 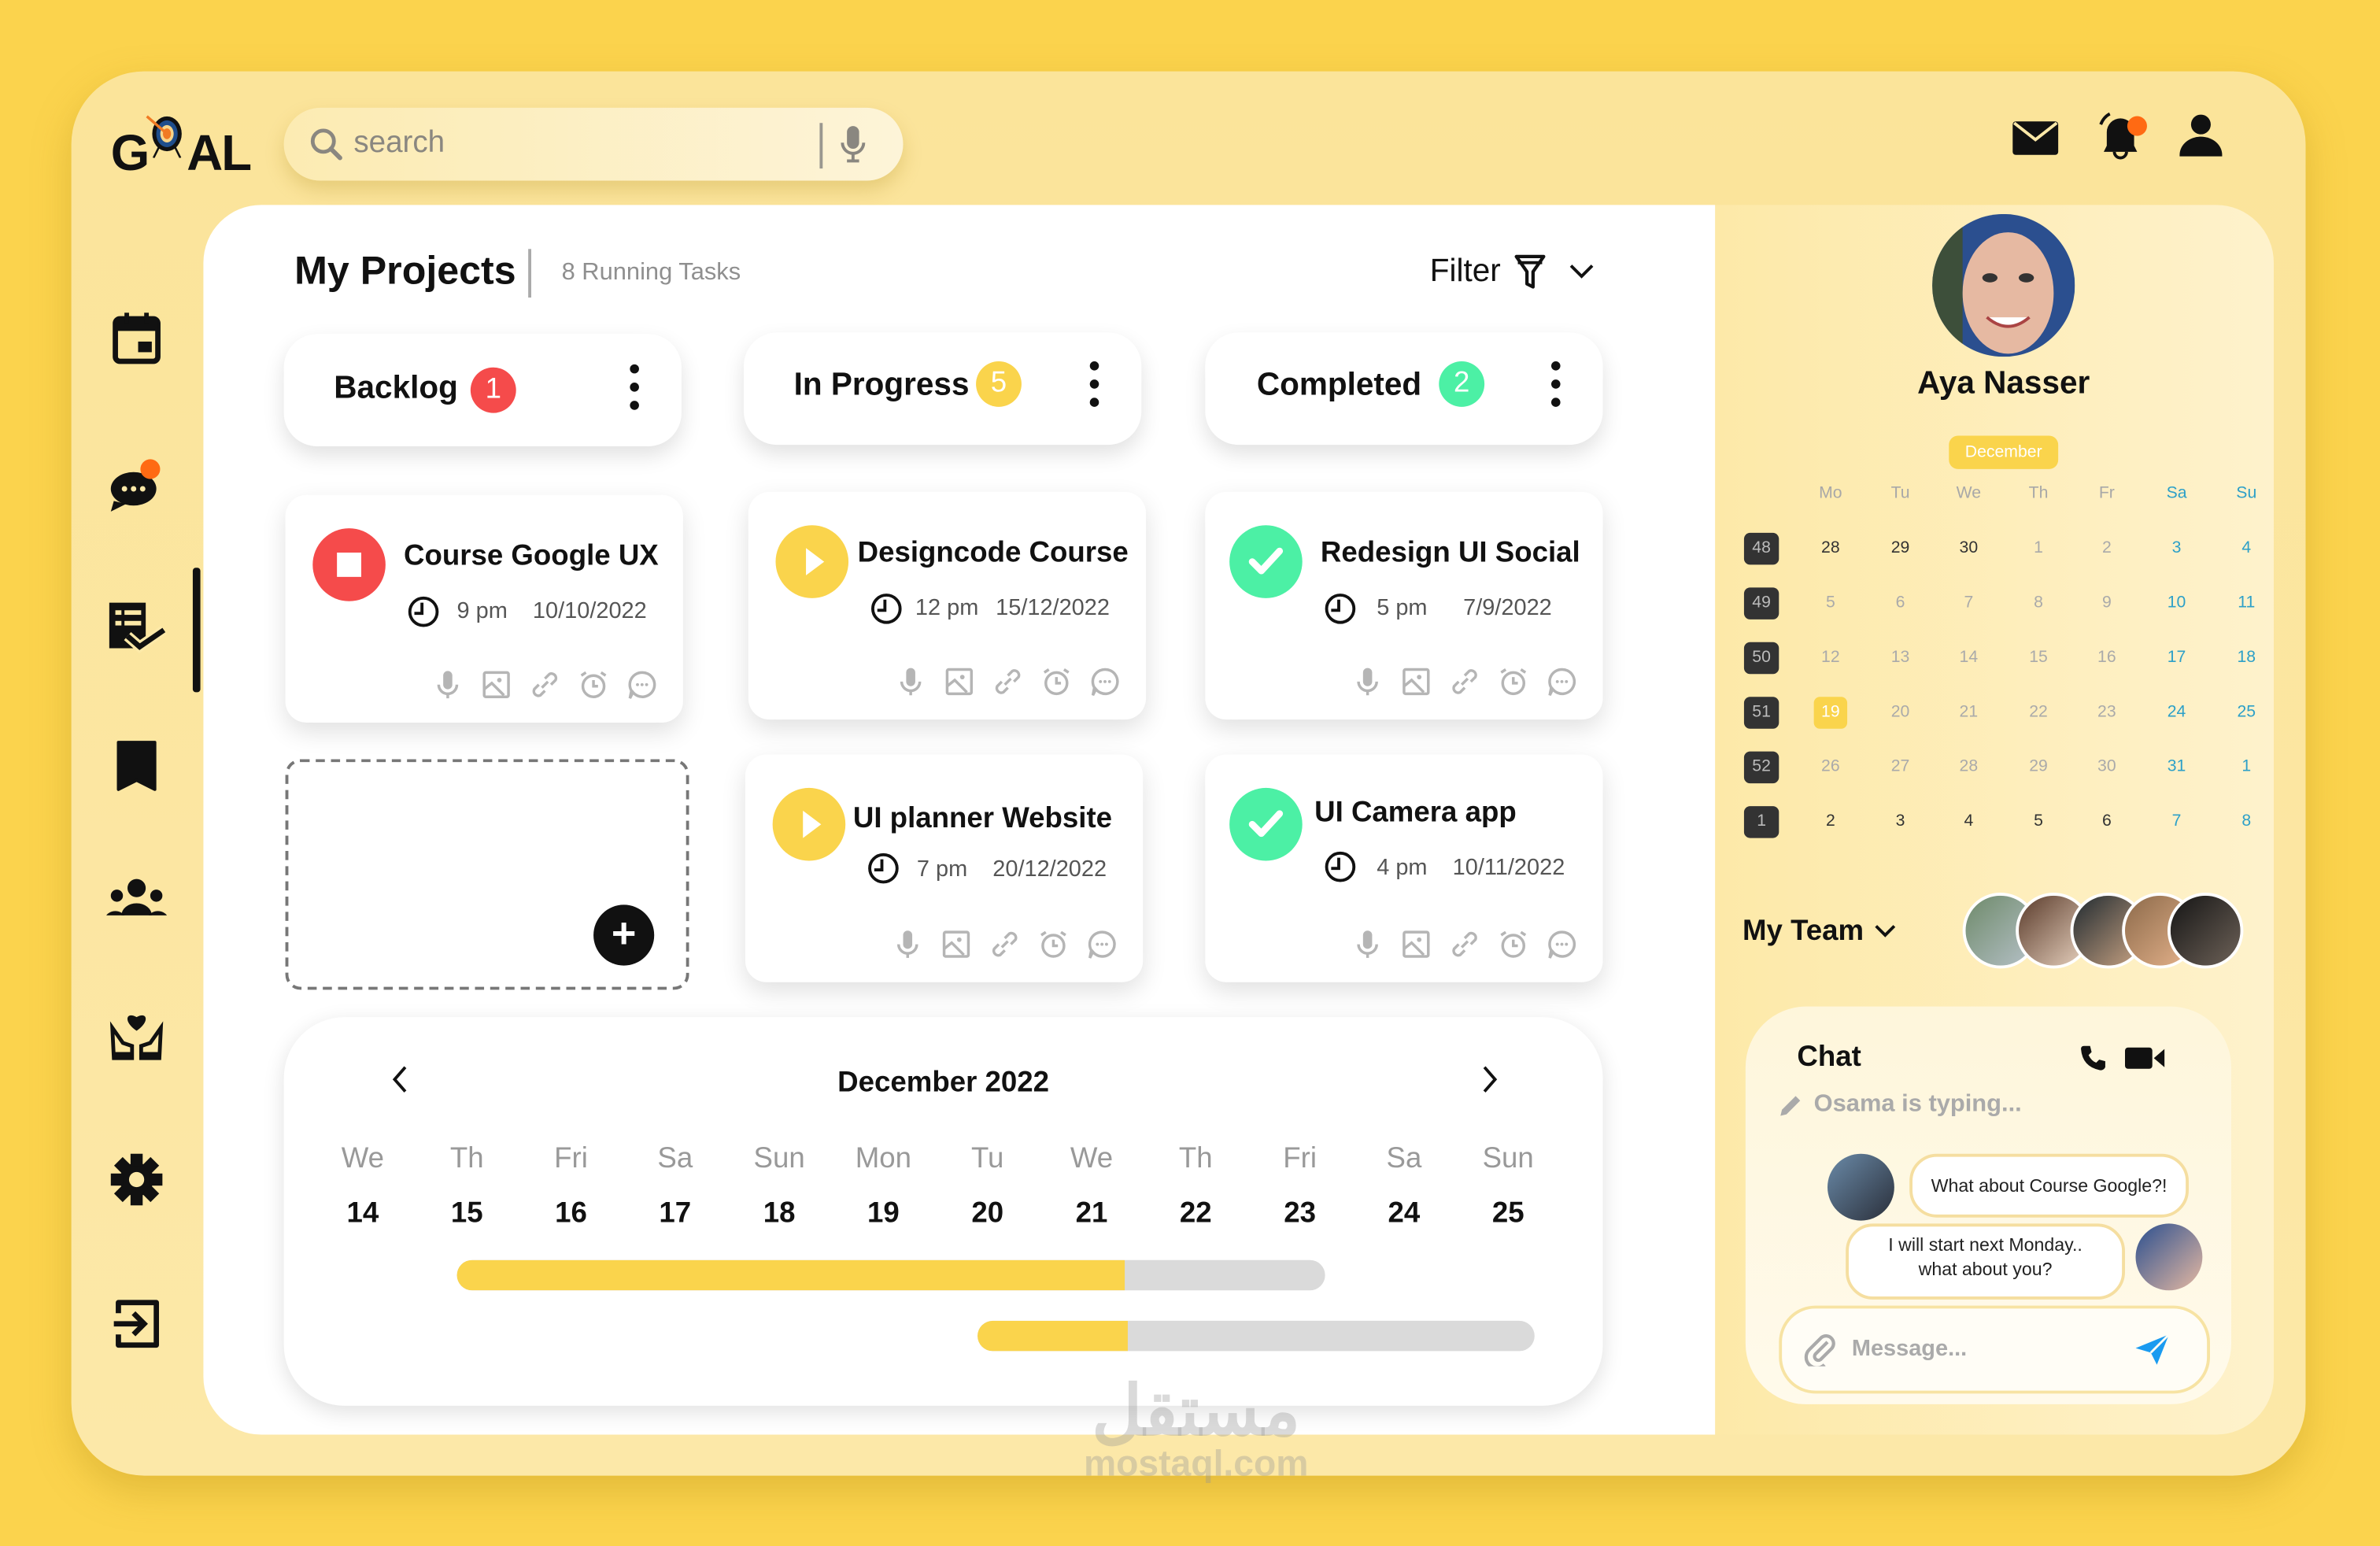 What do you see at coordinates (571, 1214) in the screenshot?
I see `timeline-date: 16` at bounding box center [571, 1214].